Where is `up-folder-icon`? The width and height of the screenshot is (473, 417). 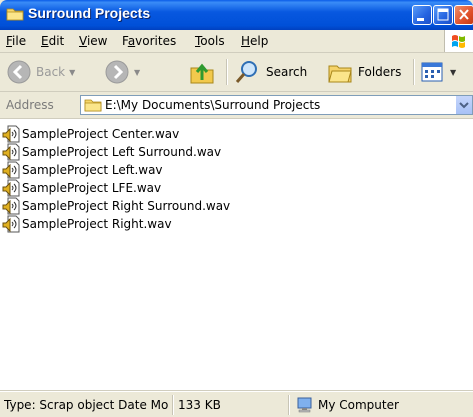
up-folder-icon is located at coordinates (202, 73).